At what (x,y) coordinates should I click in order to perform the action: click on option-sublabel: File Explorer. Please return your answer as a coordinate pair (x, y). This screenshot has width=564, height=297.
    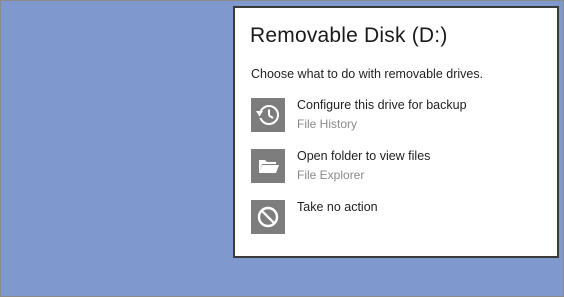
    Looking at the image, I should click on (331, 175).